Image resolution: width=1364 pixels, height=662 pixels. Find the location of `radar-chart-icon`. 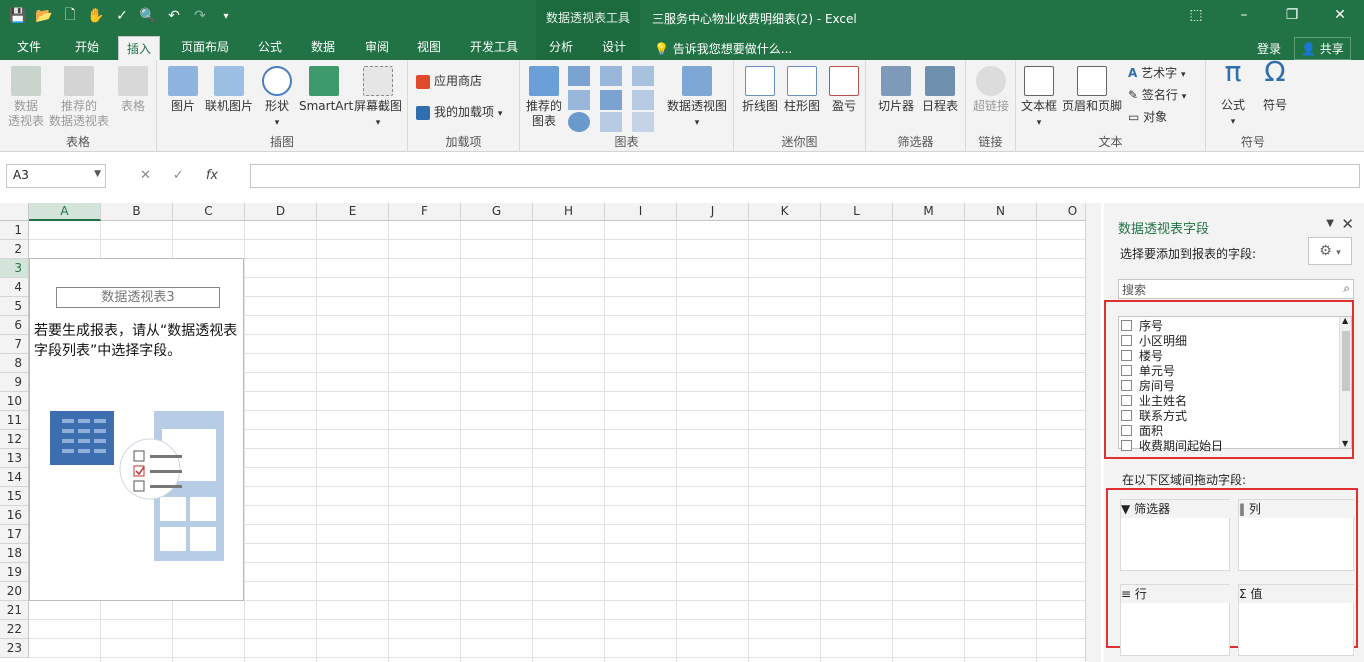

radar-chart-icon is located at coordinates (643, 122).